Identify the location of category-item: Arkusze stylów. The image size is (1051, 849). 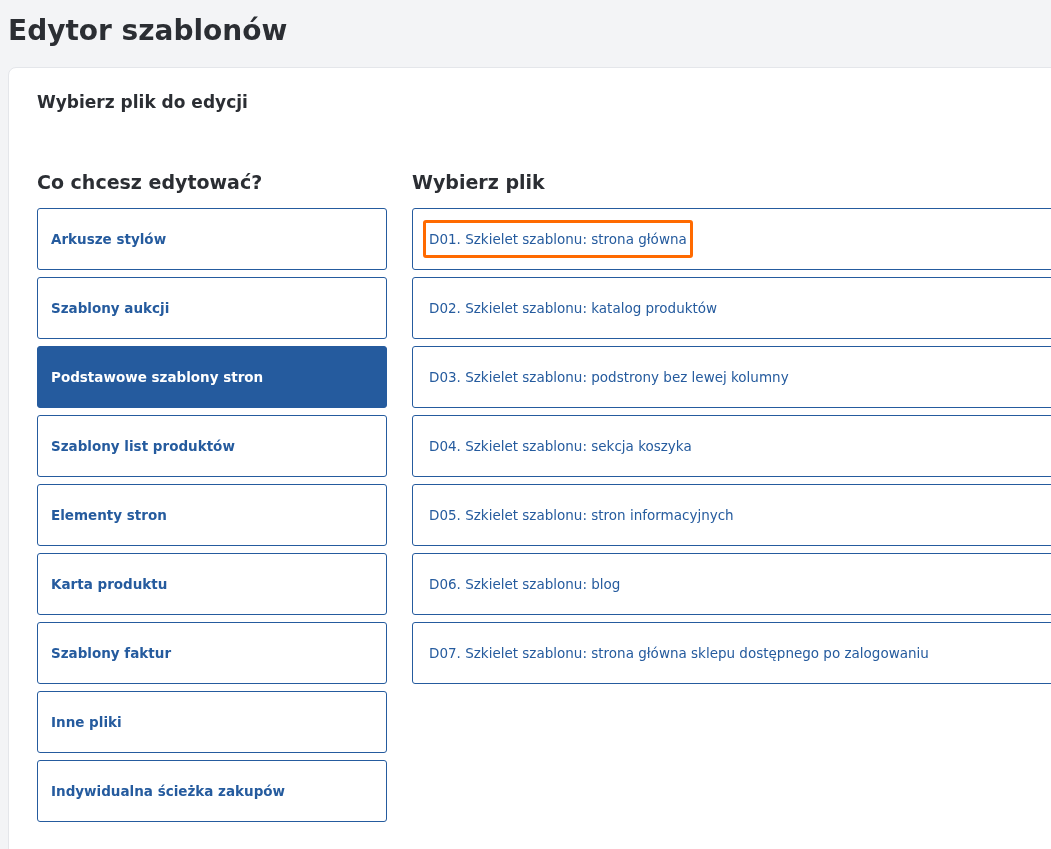
(212, 239).